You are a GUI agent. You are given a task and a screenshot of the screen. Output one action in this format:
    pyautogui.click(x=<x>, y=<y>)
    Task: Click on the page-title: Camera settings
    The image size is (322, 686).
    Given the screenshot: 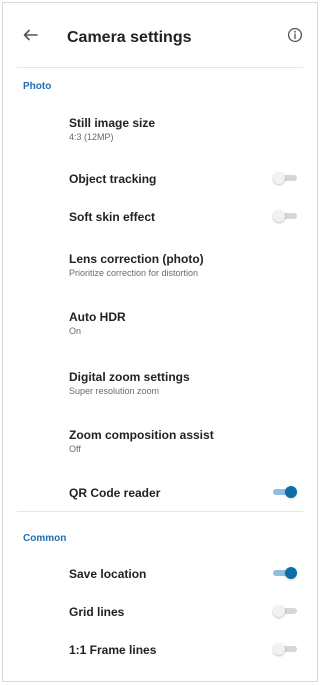 What is the action you would take?
    pyautogui.click(x=129, y=37)
    